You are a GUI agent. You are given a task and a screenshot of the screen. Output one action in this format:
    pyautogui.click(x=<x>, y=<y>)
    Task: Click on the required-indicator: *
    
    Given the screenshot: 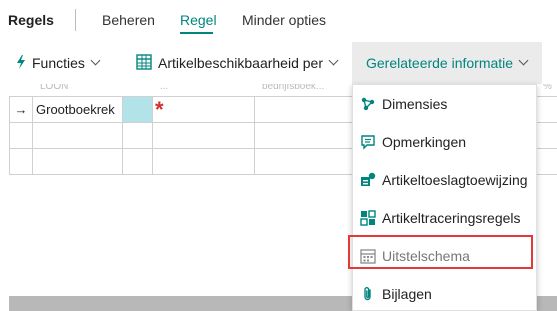 What is the action you would take?
    pyautogui.click(x=159, y=109)
    